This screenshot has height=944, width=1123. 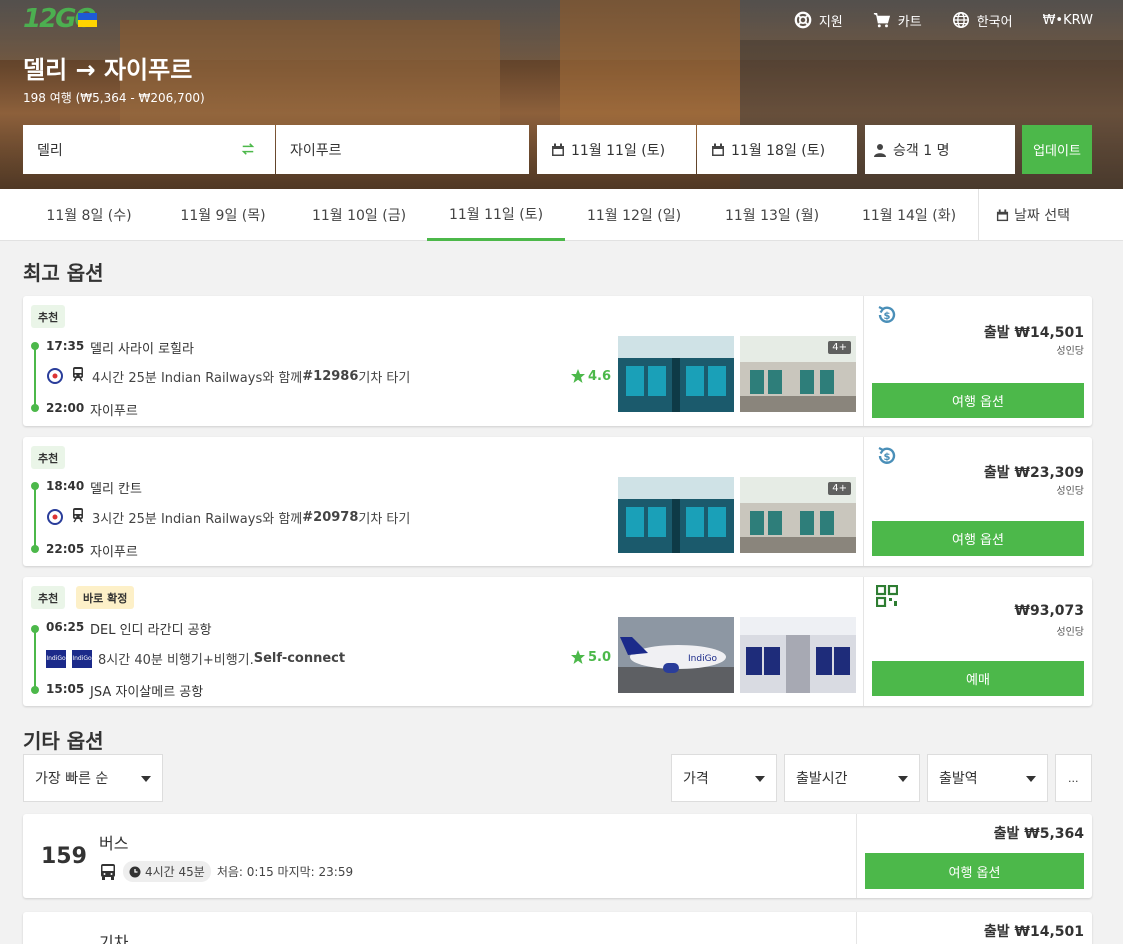 What do you see at coordinates (772, 215) in the screenshot?
I see `date-tab: 11월 13일 (월)` at bounding box center [772, 215].